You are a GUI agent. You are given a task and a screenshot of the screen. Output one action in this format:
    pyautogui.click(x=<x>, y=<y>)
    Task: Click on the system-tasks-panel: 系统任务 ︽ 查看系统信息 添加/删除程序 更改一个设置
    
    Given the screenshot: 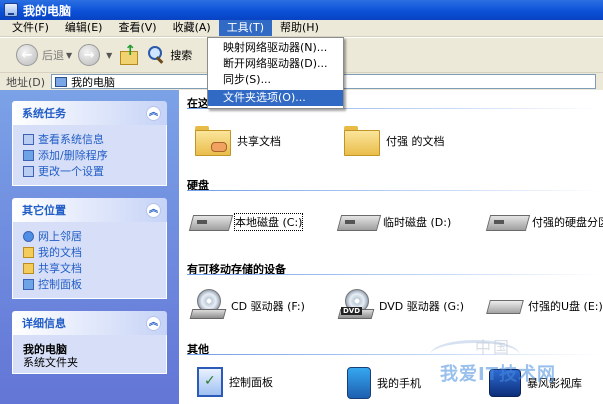 What is the action you would take?
    pyautogui.click(x=89, y=143)
    